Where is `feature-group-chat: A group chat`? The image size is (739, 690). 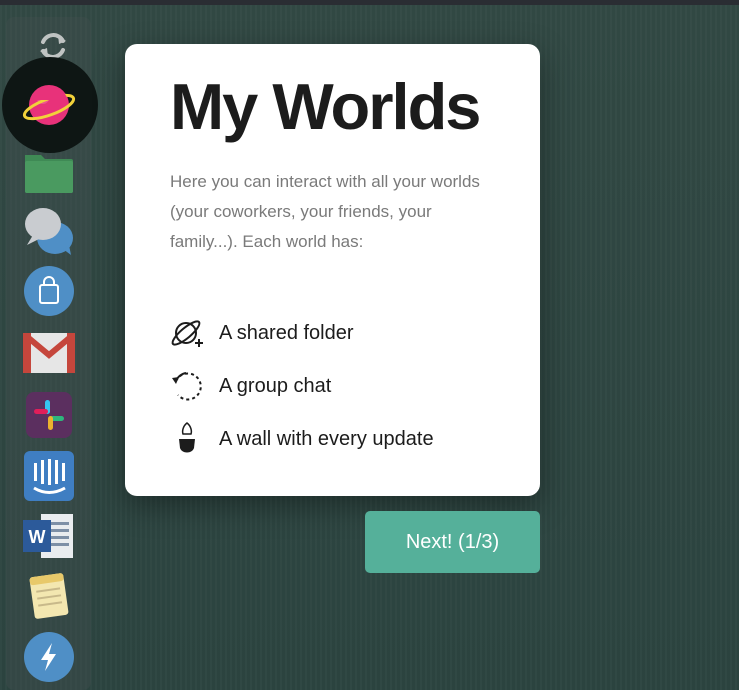 feature-group-chat: A group chat is located at coordinates (250, 386).